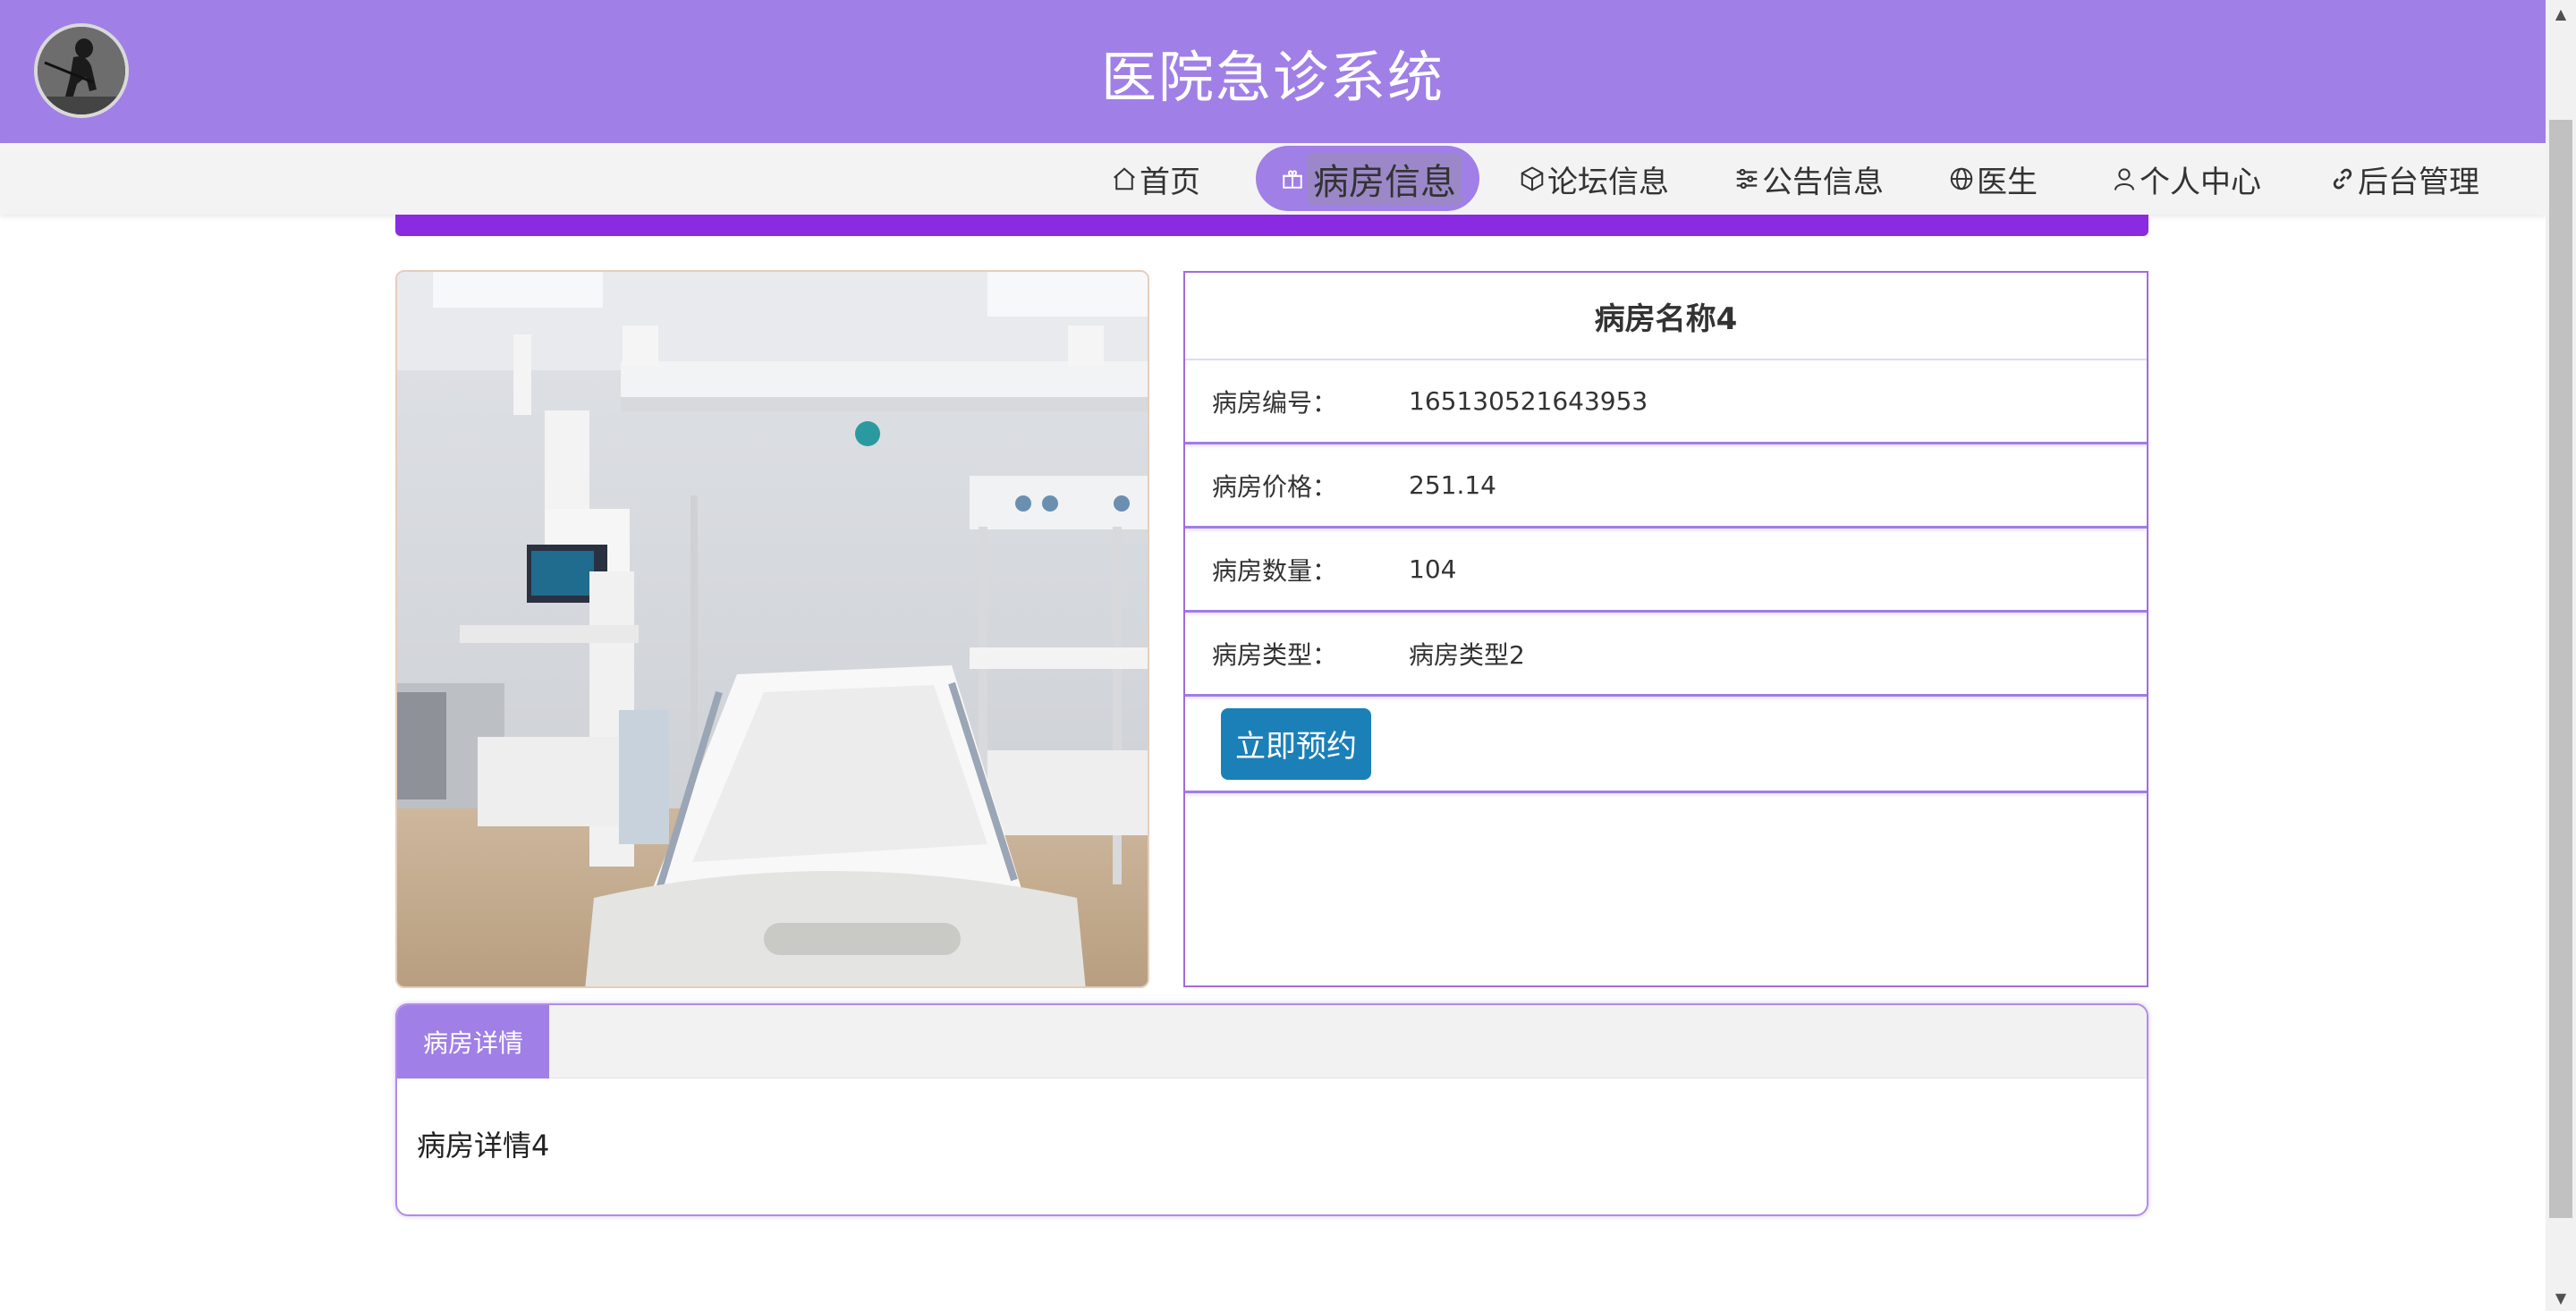 This screenshot has height=1311, width=2576. What do you see at coordinates (2561, 1297) in the screenshot?
I see `scroll-down-icon: ▼` at bounding box center [2561, 1297].